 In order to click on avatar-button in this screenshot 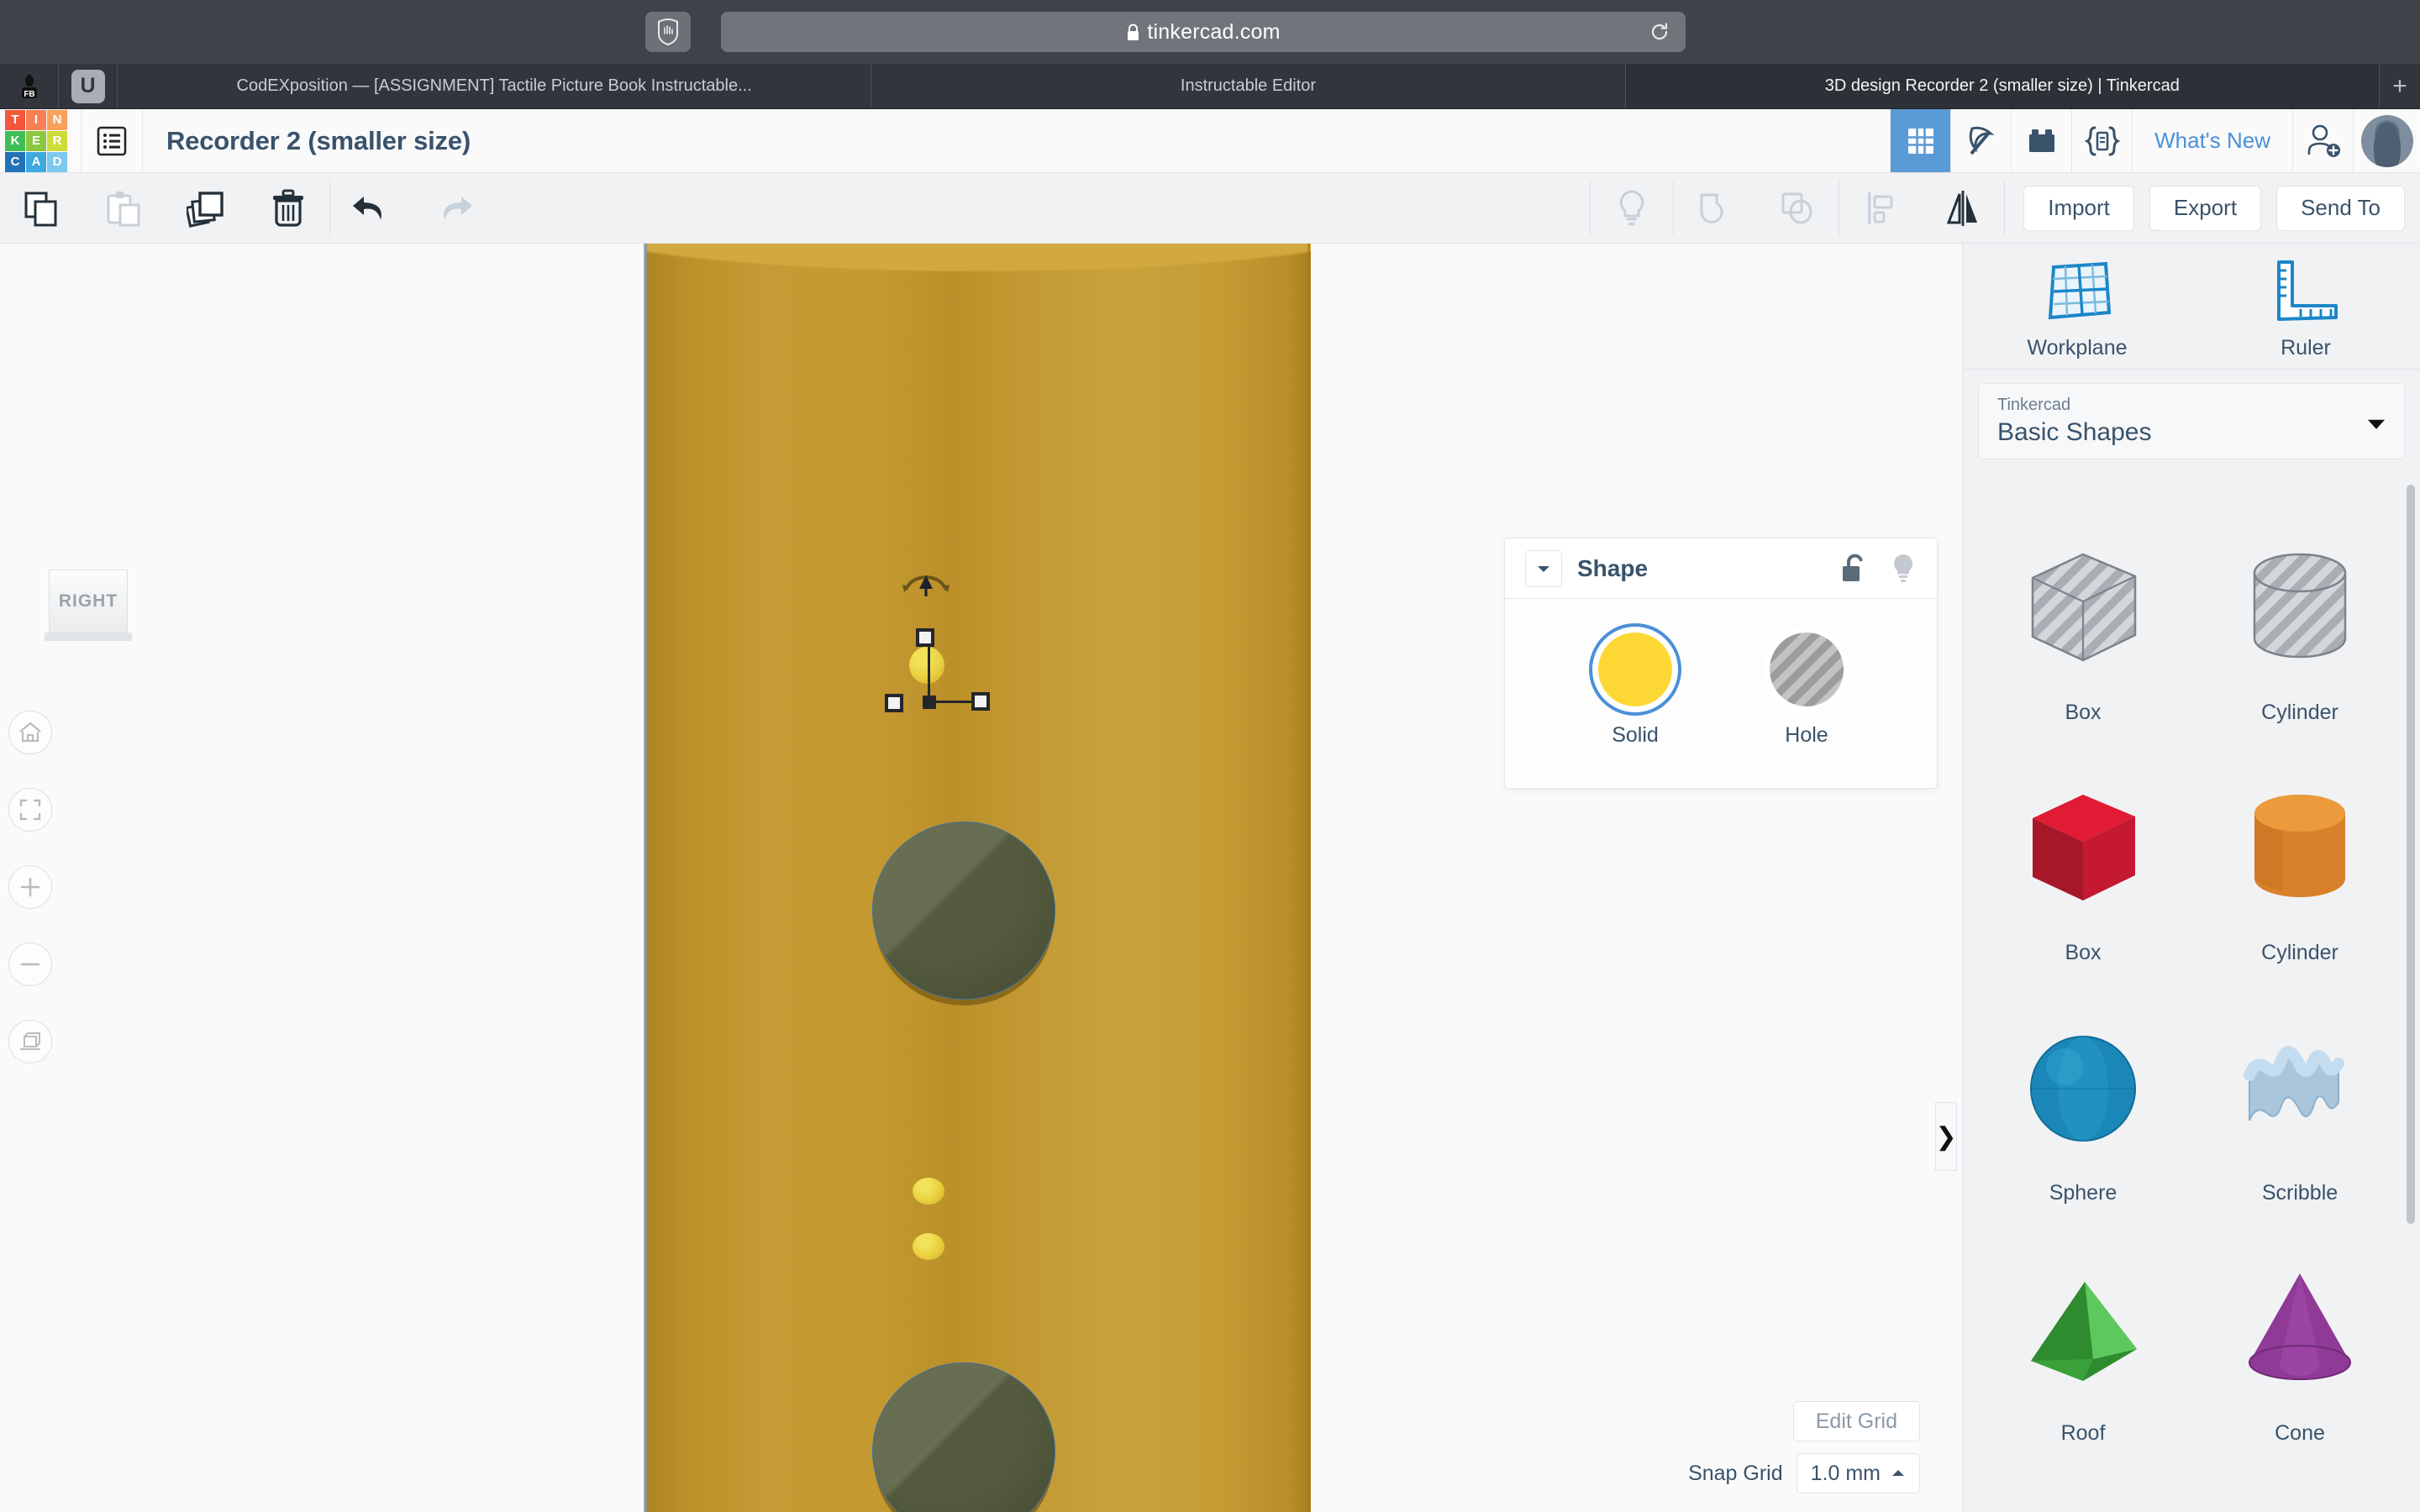, I will do `click(2387, 140)`.